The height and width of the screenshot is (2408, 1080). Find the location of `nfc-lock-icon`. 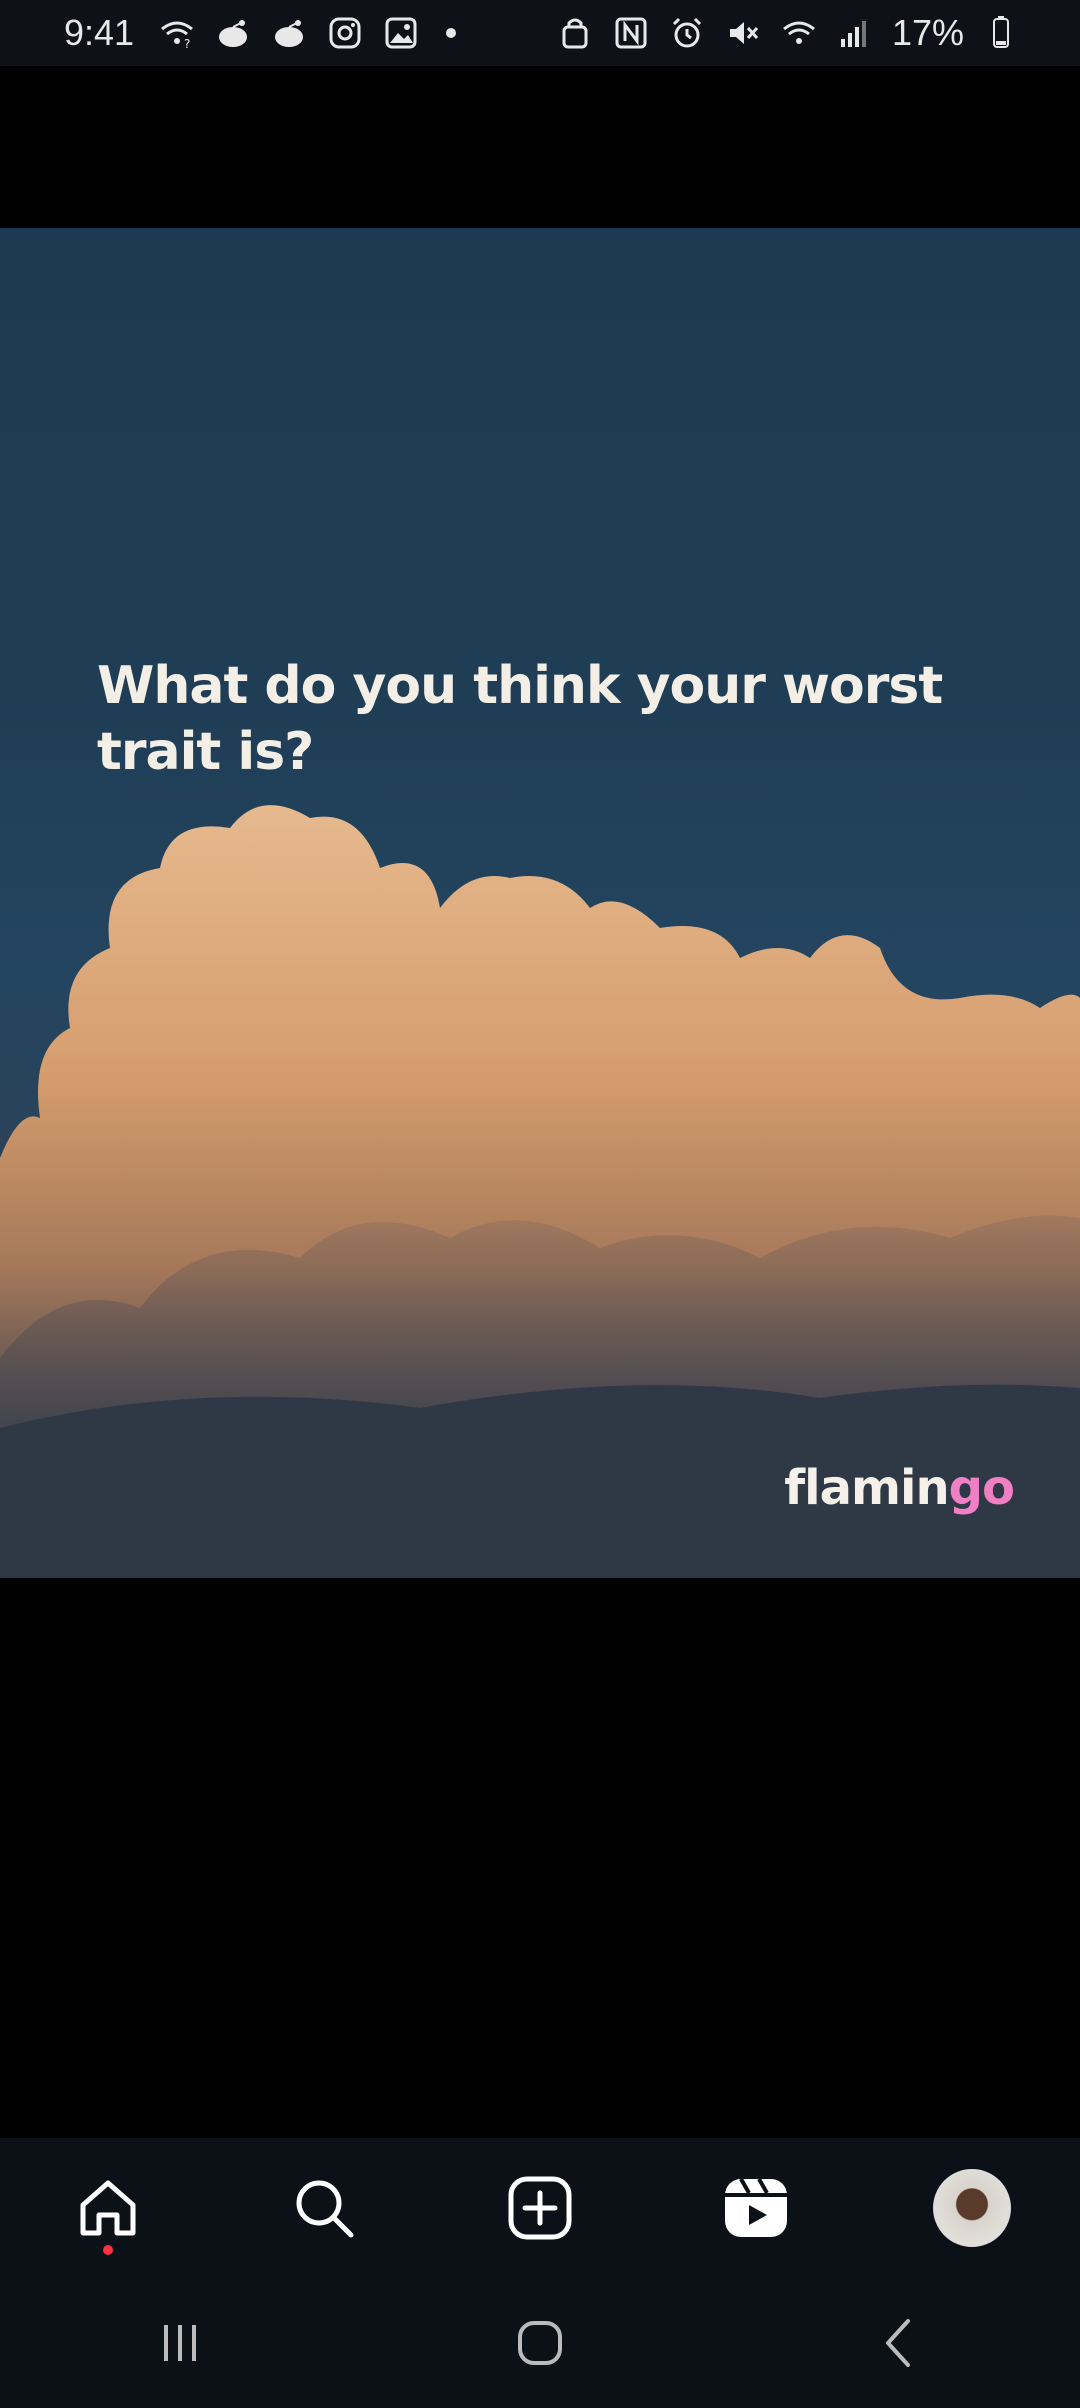

nfc-lock-icon is located at coordinates (575, 33).